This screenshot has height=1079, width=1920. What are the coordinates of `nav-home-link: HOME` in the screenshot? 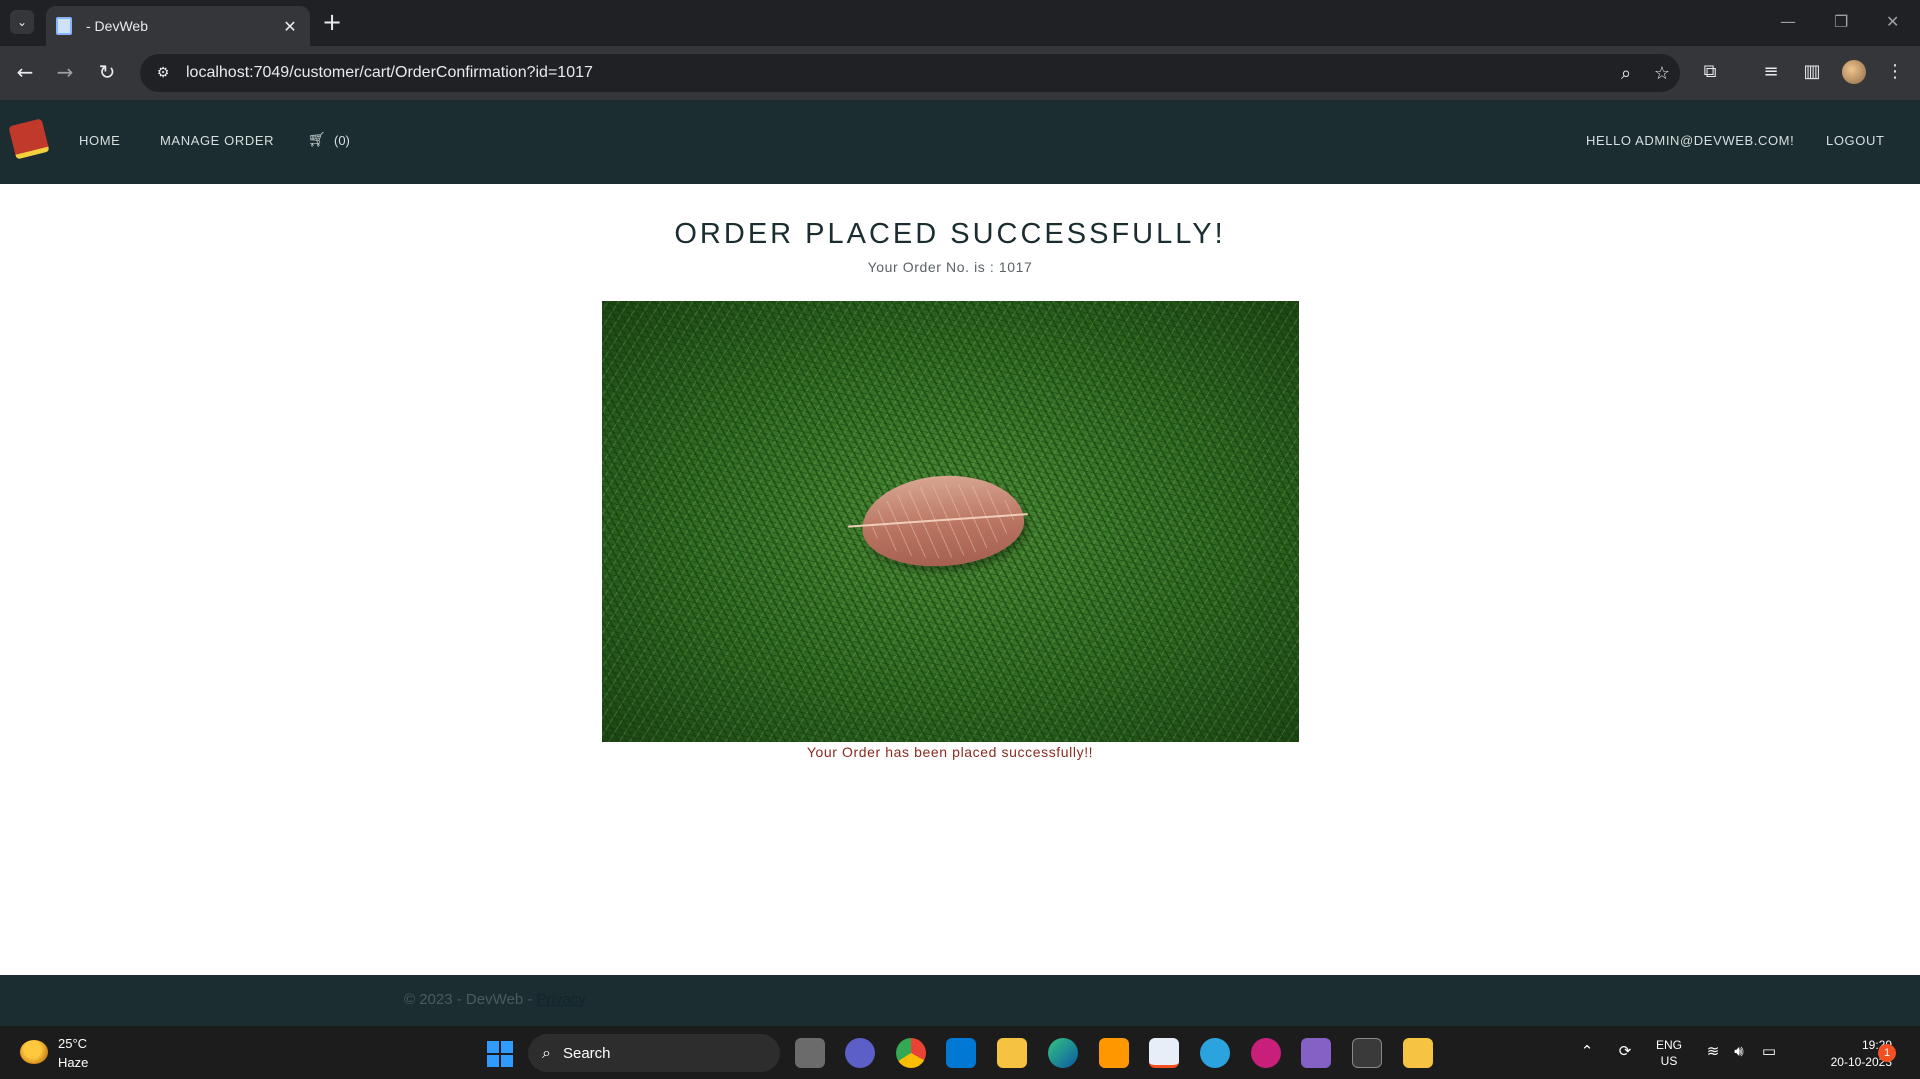 It's located at (99, 140).